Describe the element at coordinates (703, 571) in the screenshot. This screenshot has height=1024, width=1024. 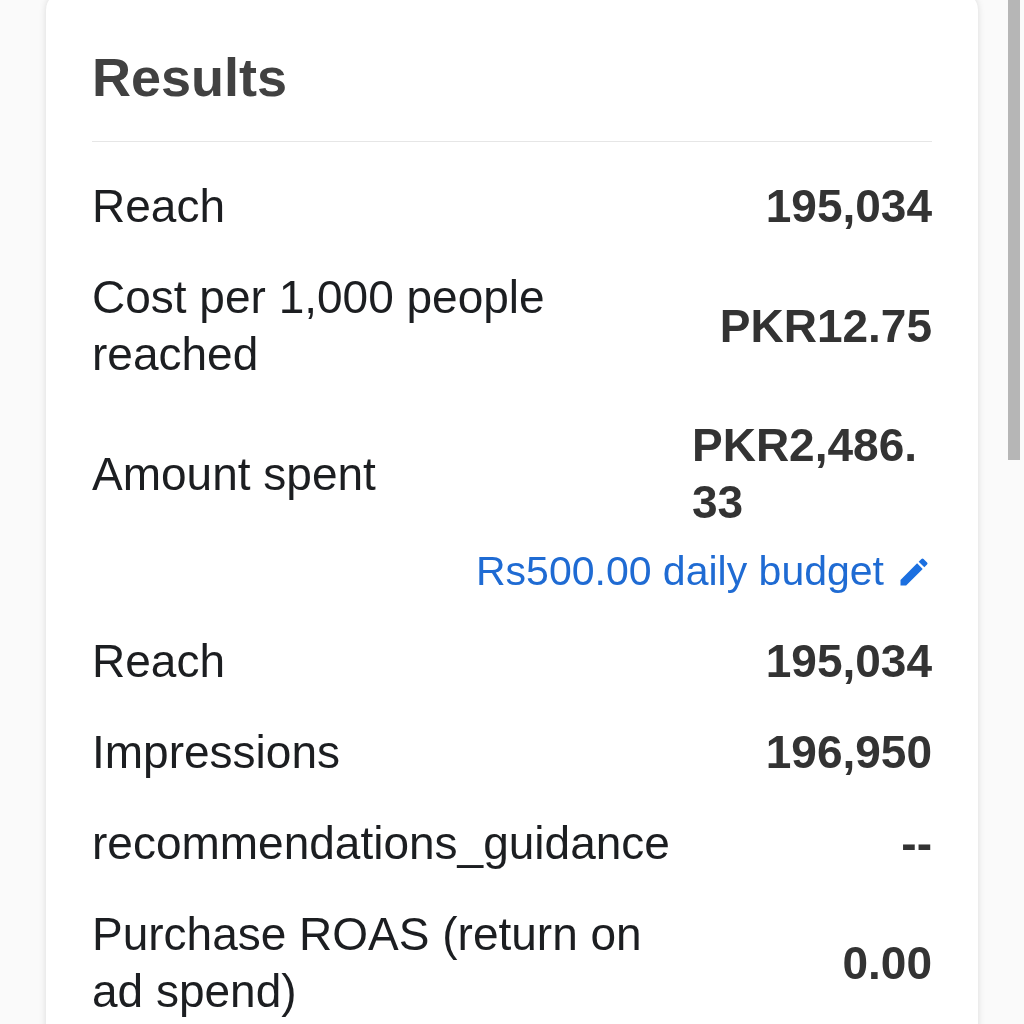
I see `budget-edit-link: Rs500.00 daily budget` at that location.